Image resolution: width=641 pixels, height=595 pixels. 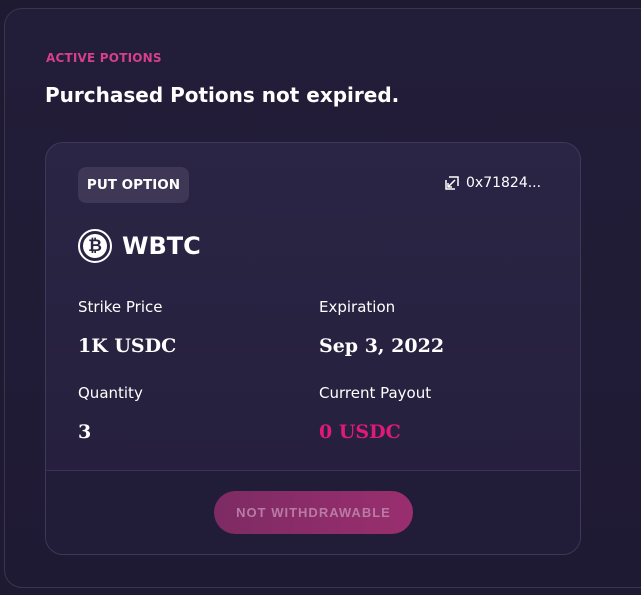 I want to click on expiration-label: Expiration, so click(x=357, y=307).